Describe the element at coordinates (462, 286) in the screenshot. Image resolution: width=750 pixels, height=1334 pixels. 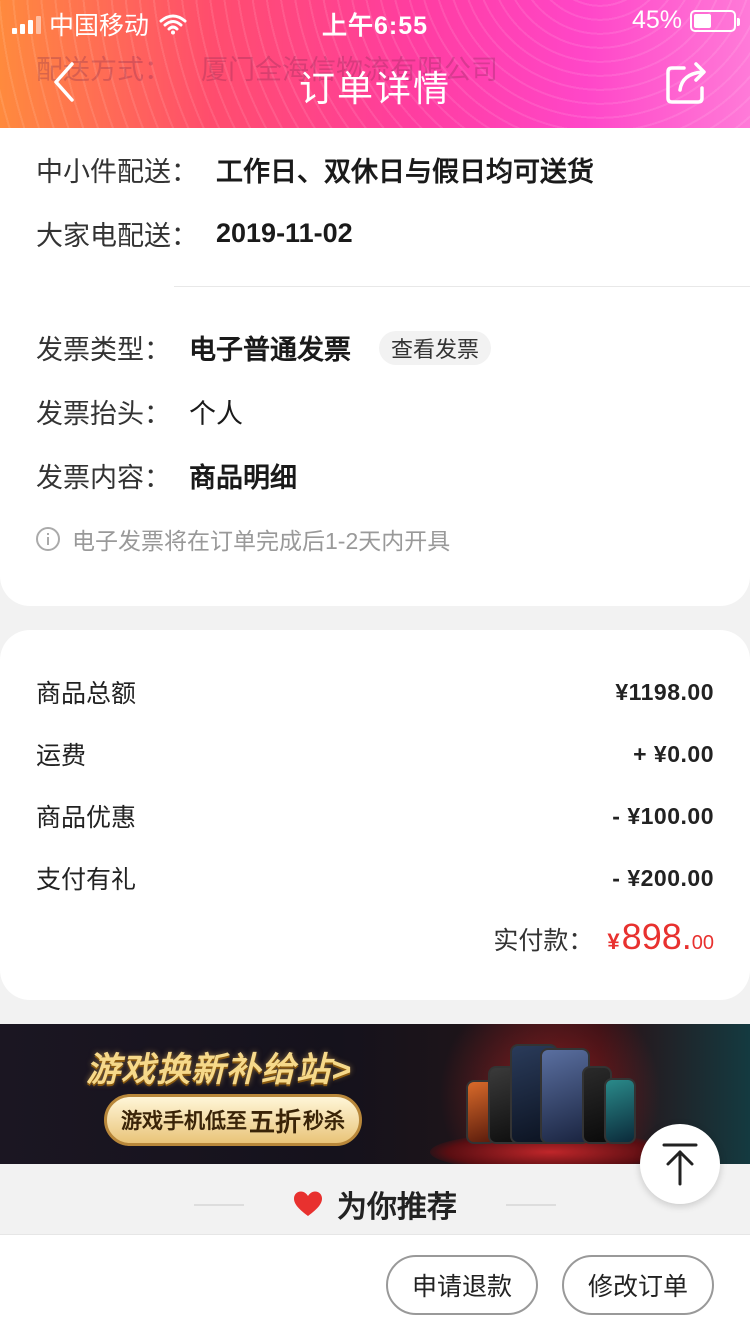
I see `divider` at that location.